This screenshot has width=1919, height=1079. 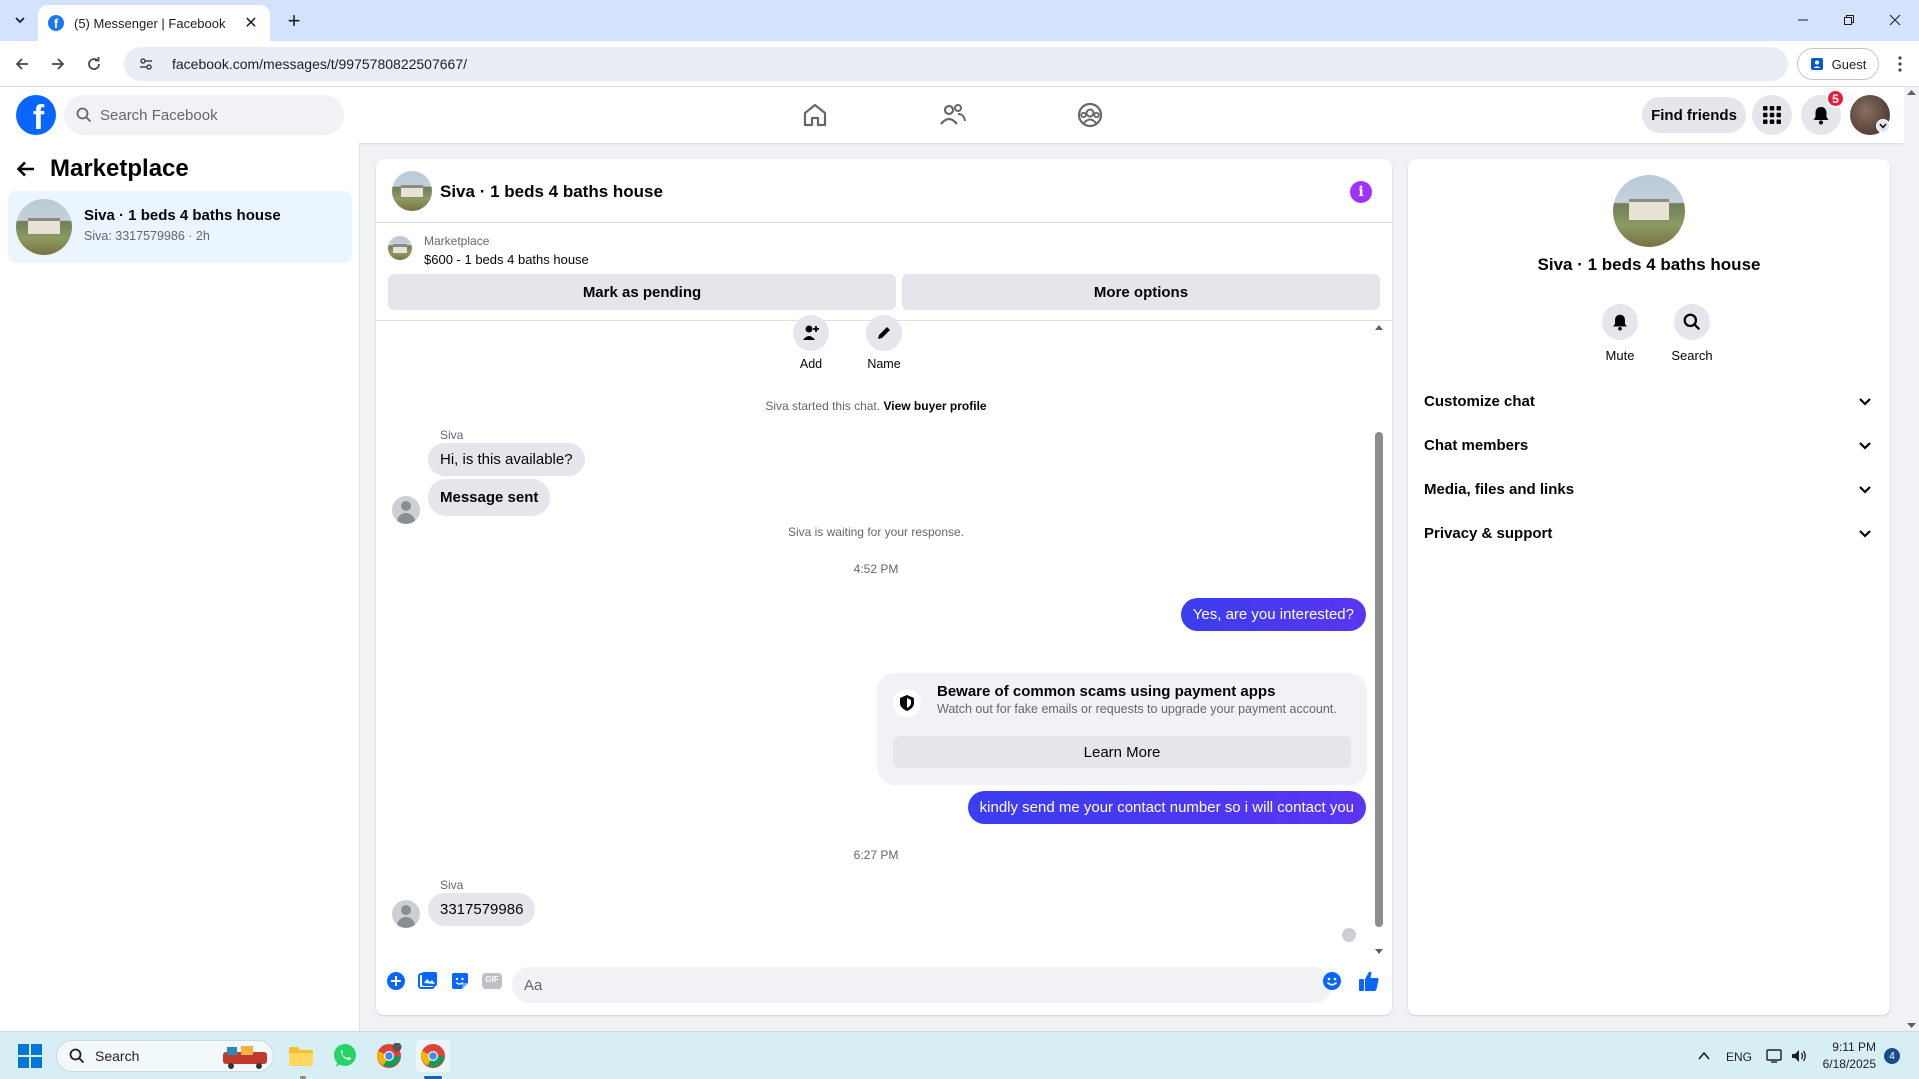 What do you see at coordinates (1704, 1056) in the screenshot?
I see `chevron-up-icon` at bounding box center [1704, 1056].